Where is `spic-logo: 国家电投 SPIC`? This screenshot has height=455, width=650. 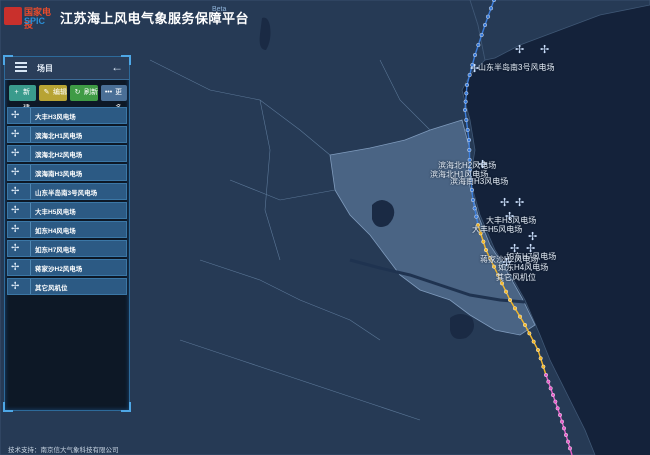
spic-logo: 国家电投 SPIC is located at coordinates (30, 17).